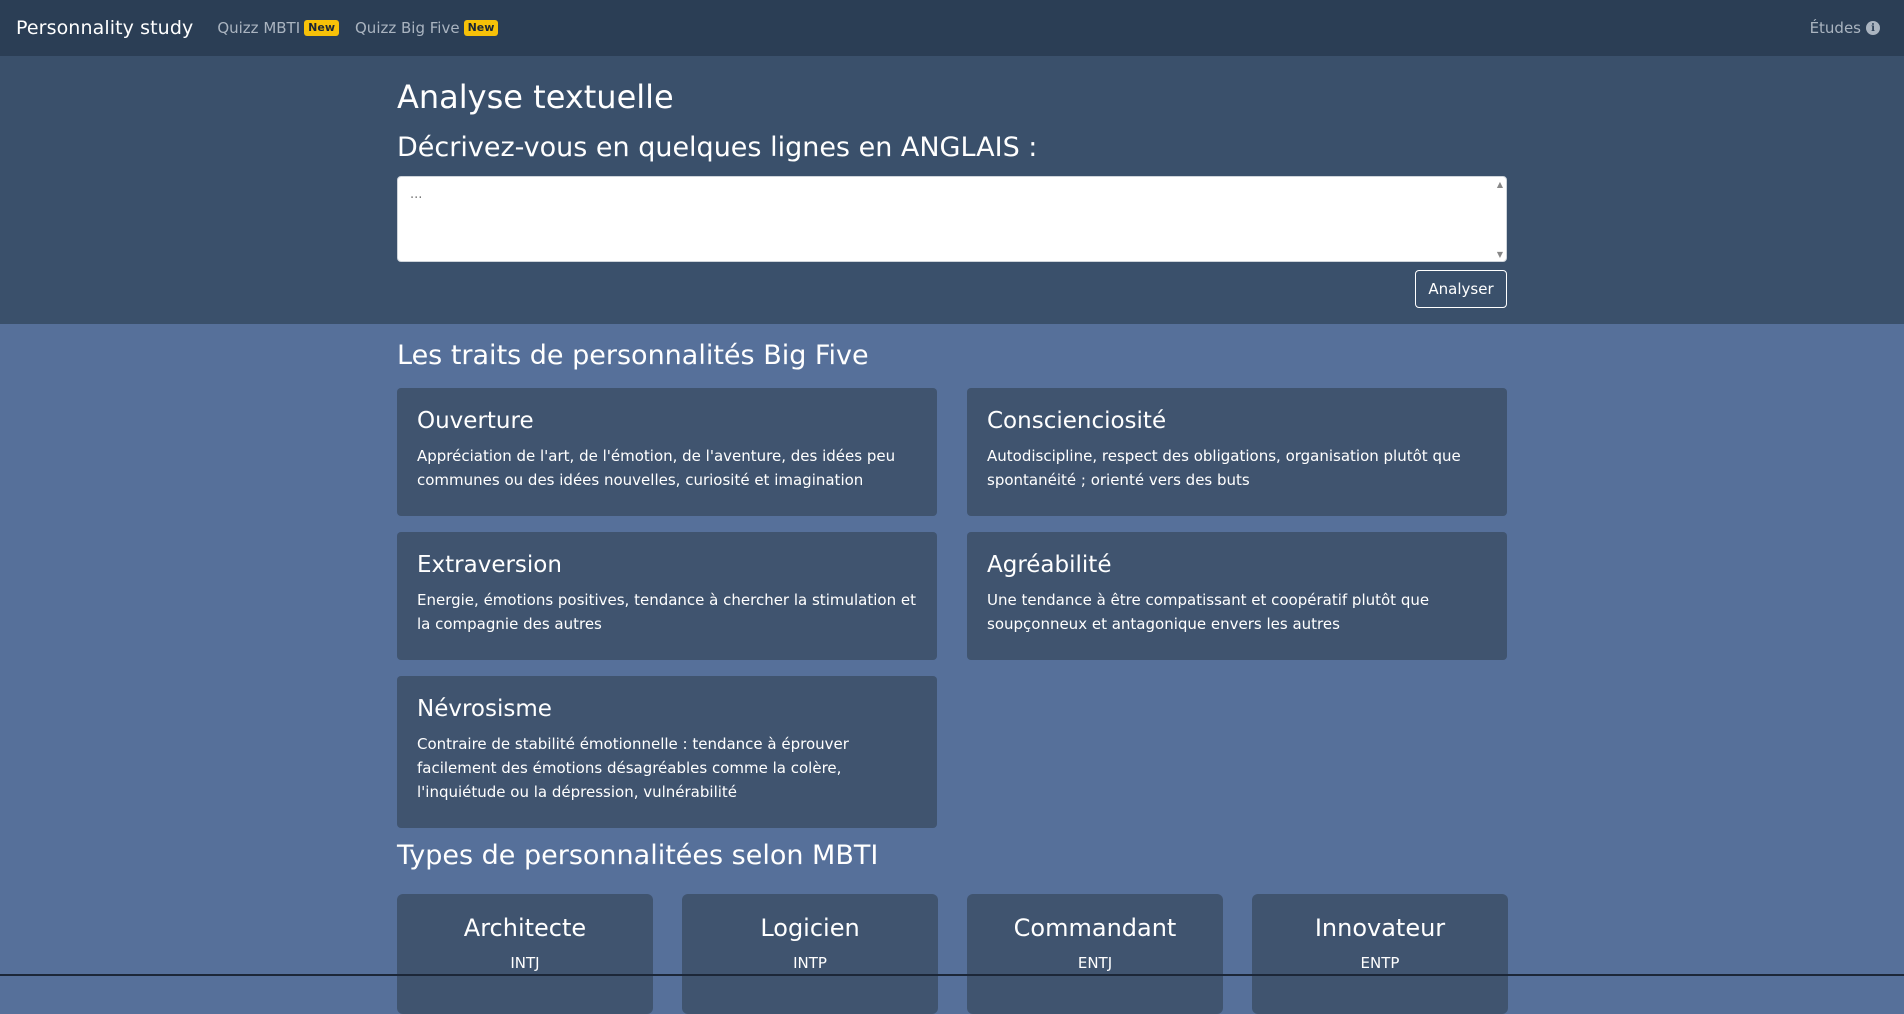 This screenshot has width=1904, height=1014. Describe the element at coordinates (1380, 928) in the screenshot. I see `mbti-type-name: Innovateur` at that location.